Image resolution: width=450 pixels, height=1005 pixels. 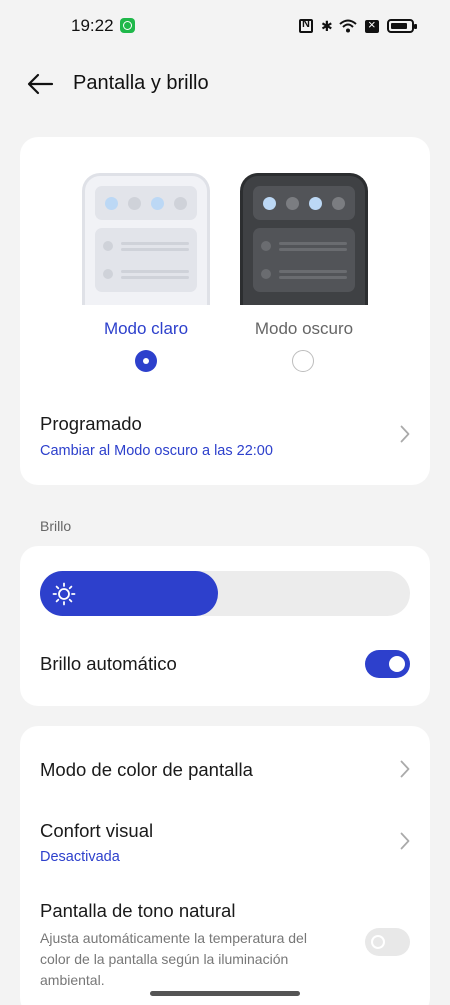 I want to click on status-bar: 19:22 ✱, so click(x=225, y=26).